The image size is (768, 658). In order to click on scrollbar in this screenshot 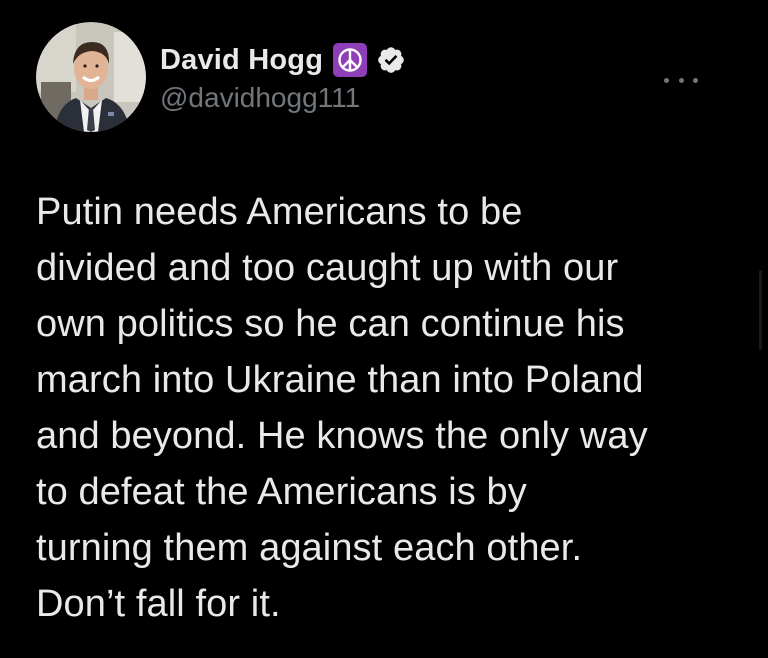, I will do `click(760, 310)`.